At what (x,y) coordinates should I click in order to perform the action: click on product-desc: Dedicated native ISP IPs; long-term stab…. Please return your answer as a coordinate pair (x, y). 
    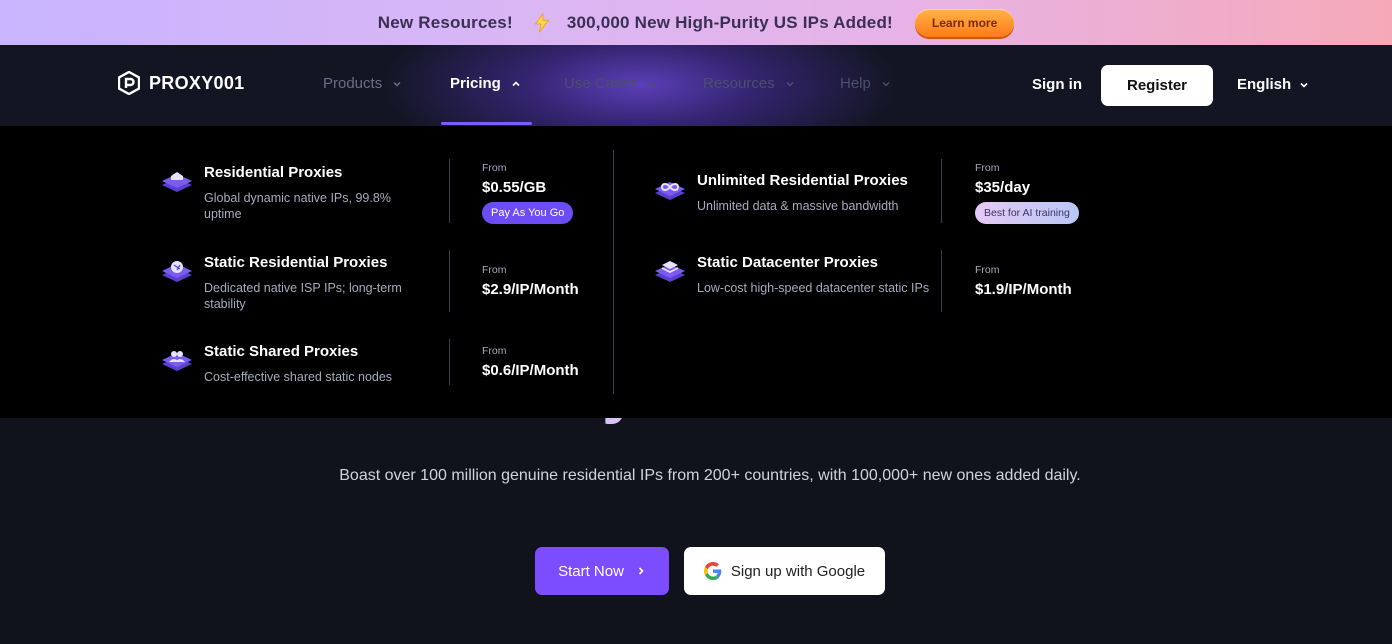
    Looking at the image, I should click on (303, 296).